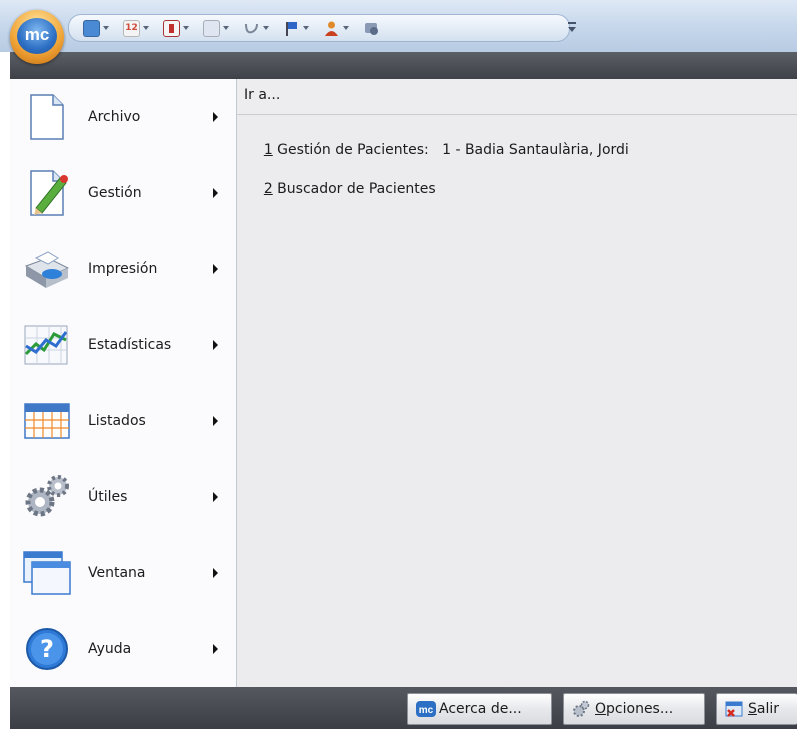 The image size is (797, 729). Describe the element at coordinates (268, 189) in the screenshot. I see `recent-item-number: 2` at that location.